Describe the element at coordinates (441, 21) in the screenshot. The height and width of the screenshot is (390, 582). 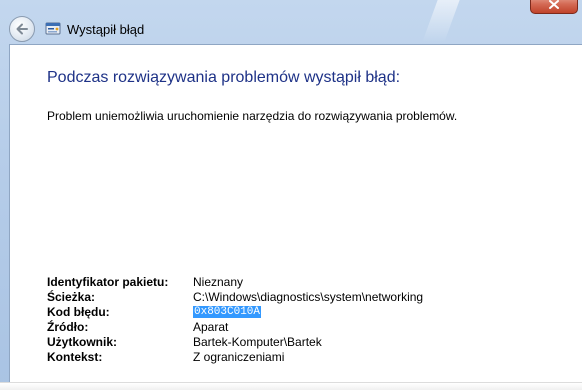
I see `glass-reflection` at that location.